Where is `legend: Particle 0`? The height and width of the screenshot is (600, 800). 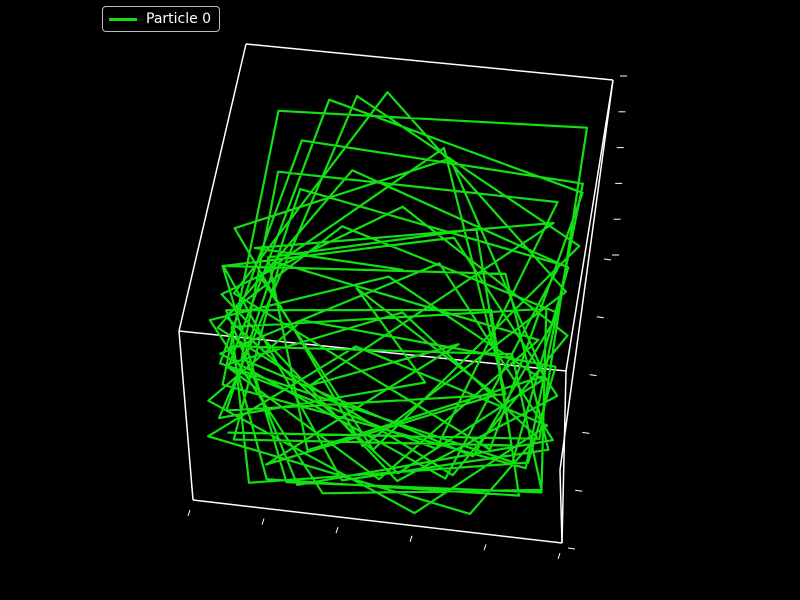
legend: Particle 0 is located at coordinates (161, 19).